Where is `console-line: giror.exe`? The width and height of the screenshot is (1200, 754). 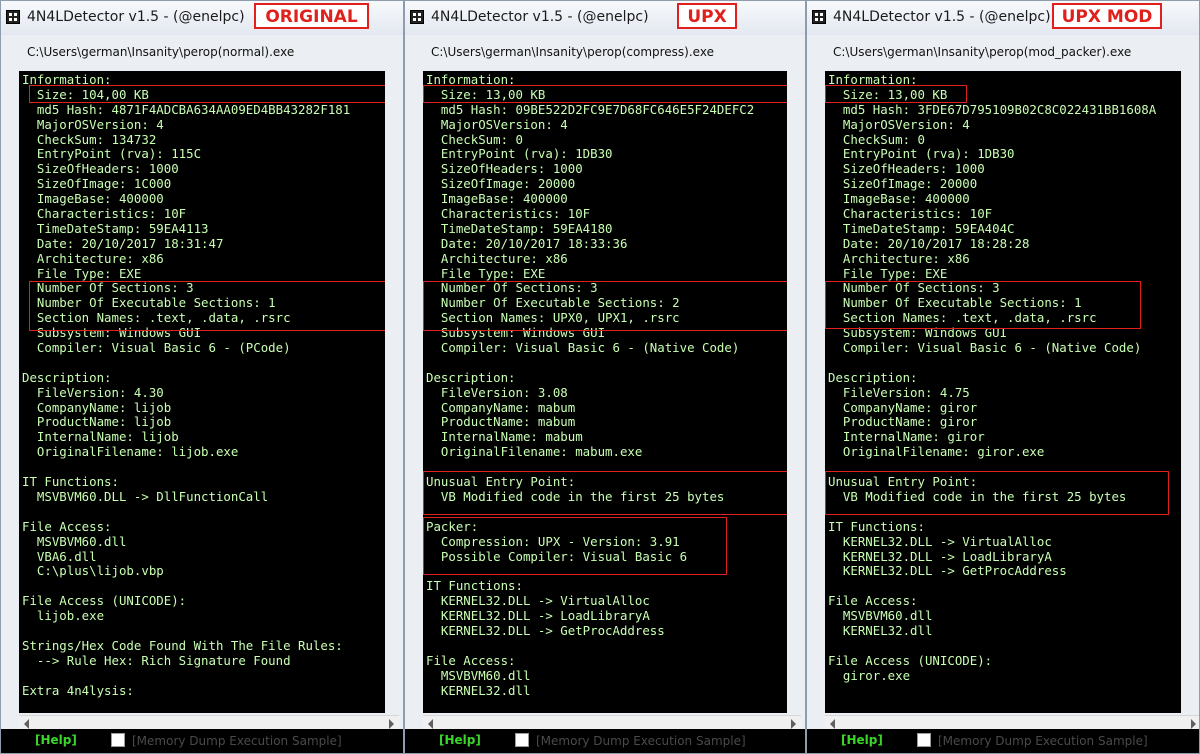 console-line: giror.exe is located at coordinates (869, 675).